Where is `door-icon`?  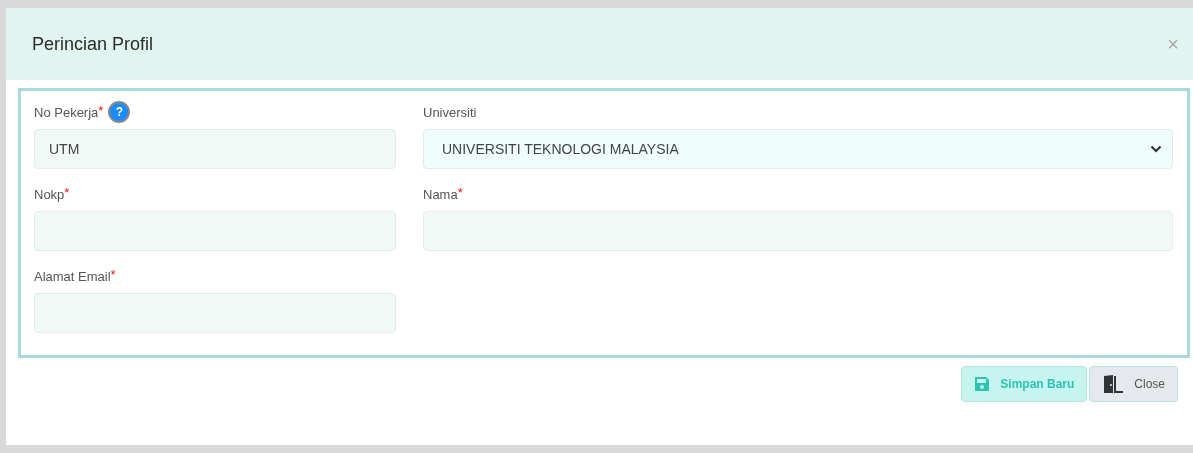 door-icon is located at coordinates (1113, 384).